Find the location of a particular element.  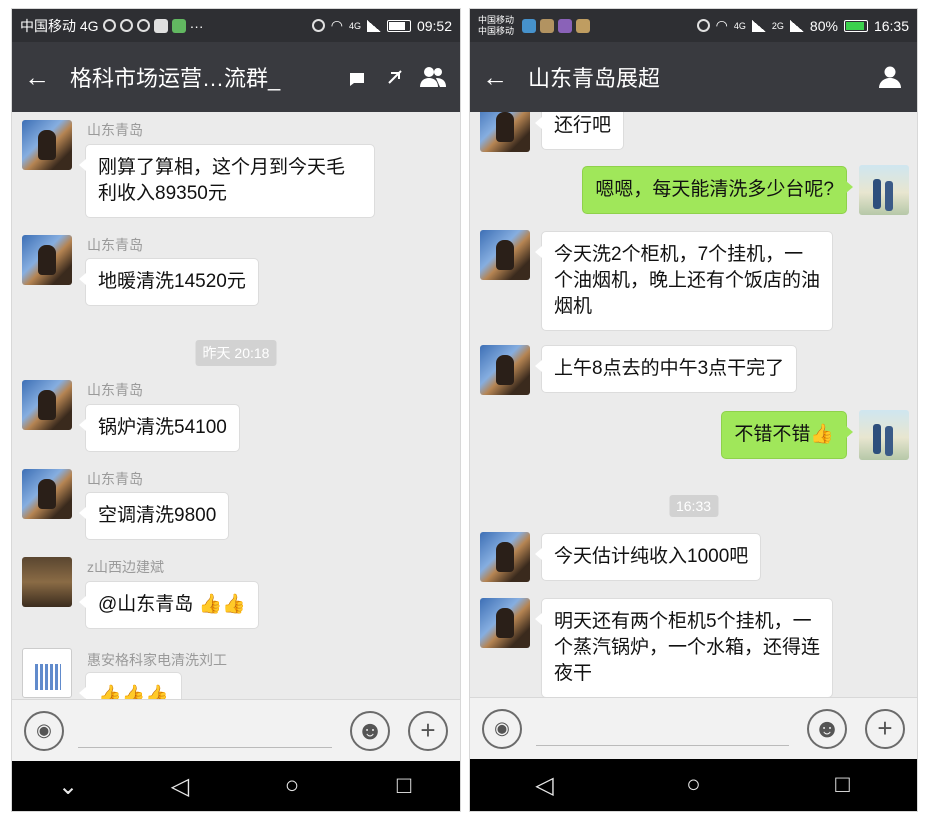

message-bubble: 今天洗2个柜机，7个挂机，一个油烟机，晚上还有个饭店的油烟机 is located at coordinates (684, 281).